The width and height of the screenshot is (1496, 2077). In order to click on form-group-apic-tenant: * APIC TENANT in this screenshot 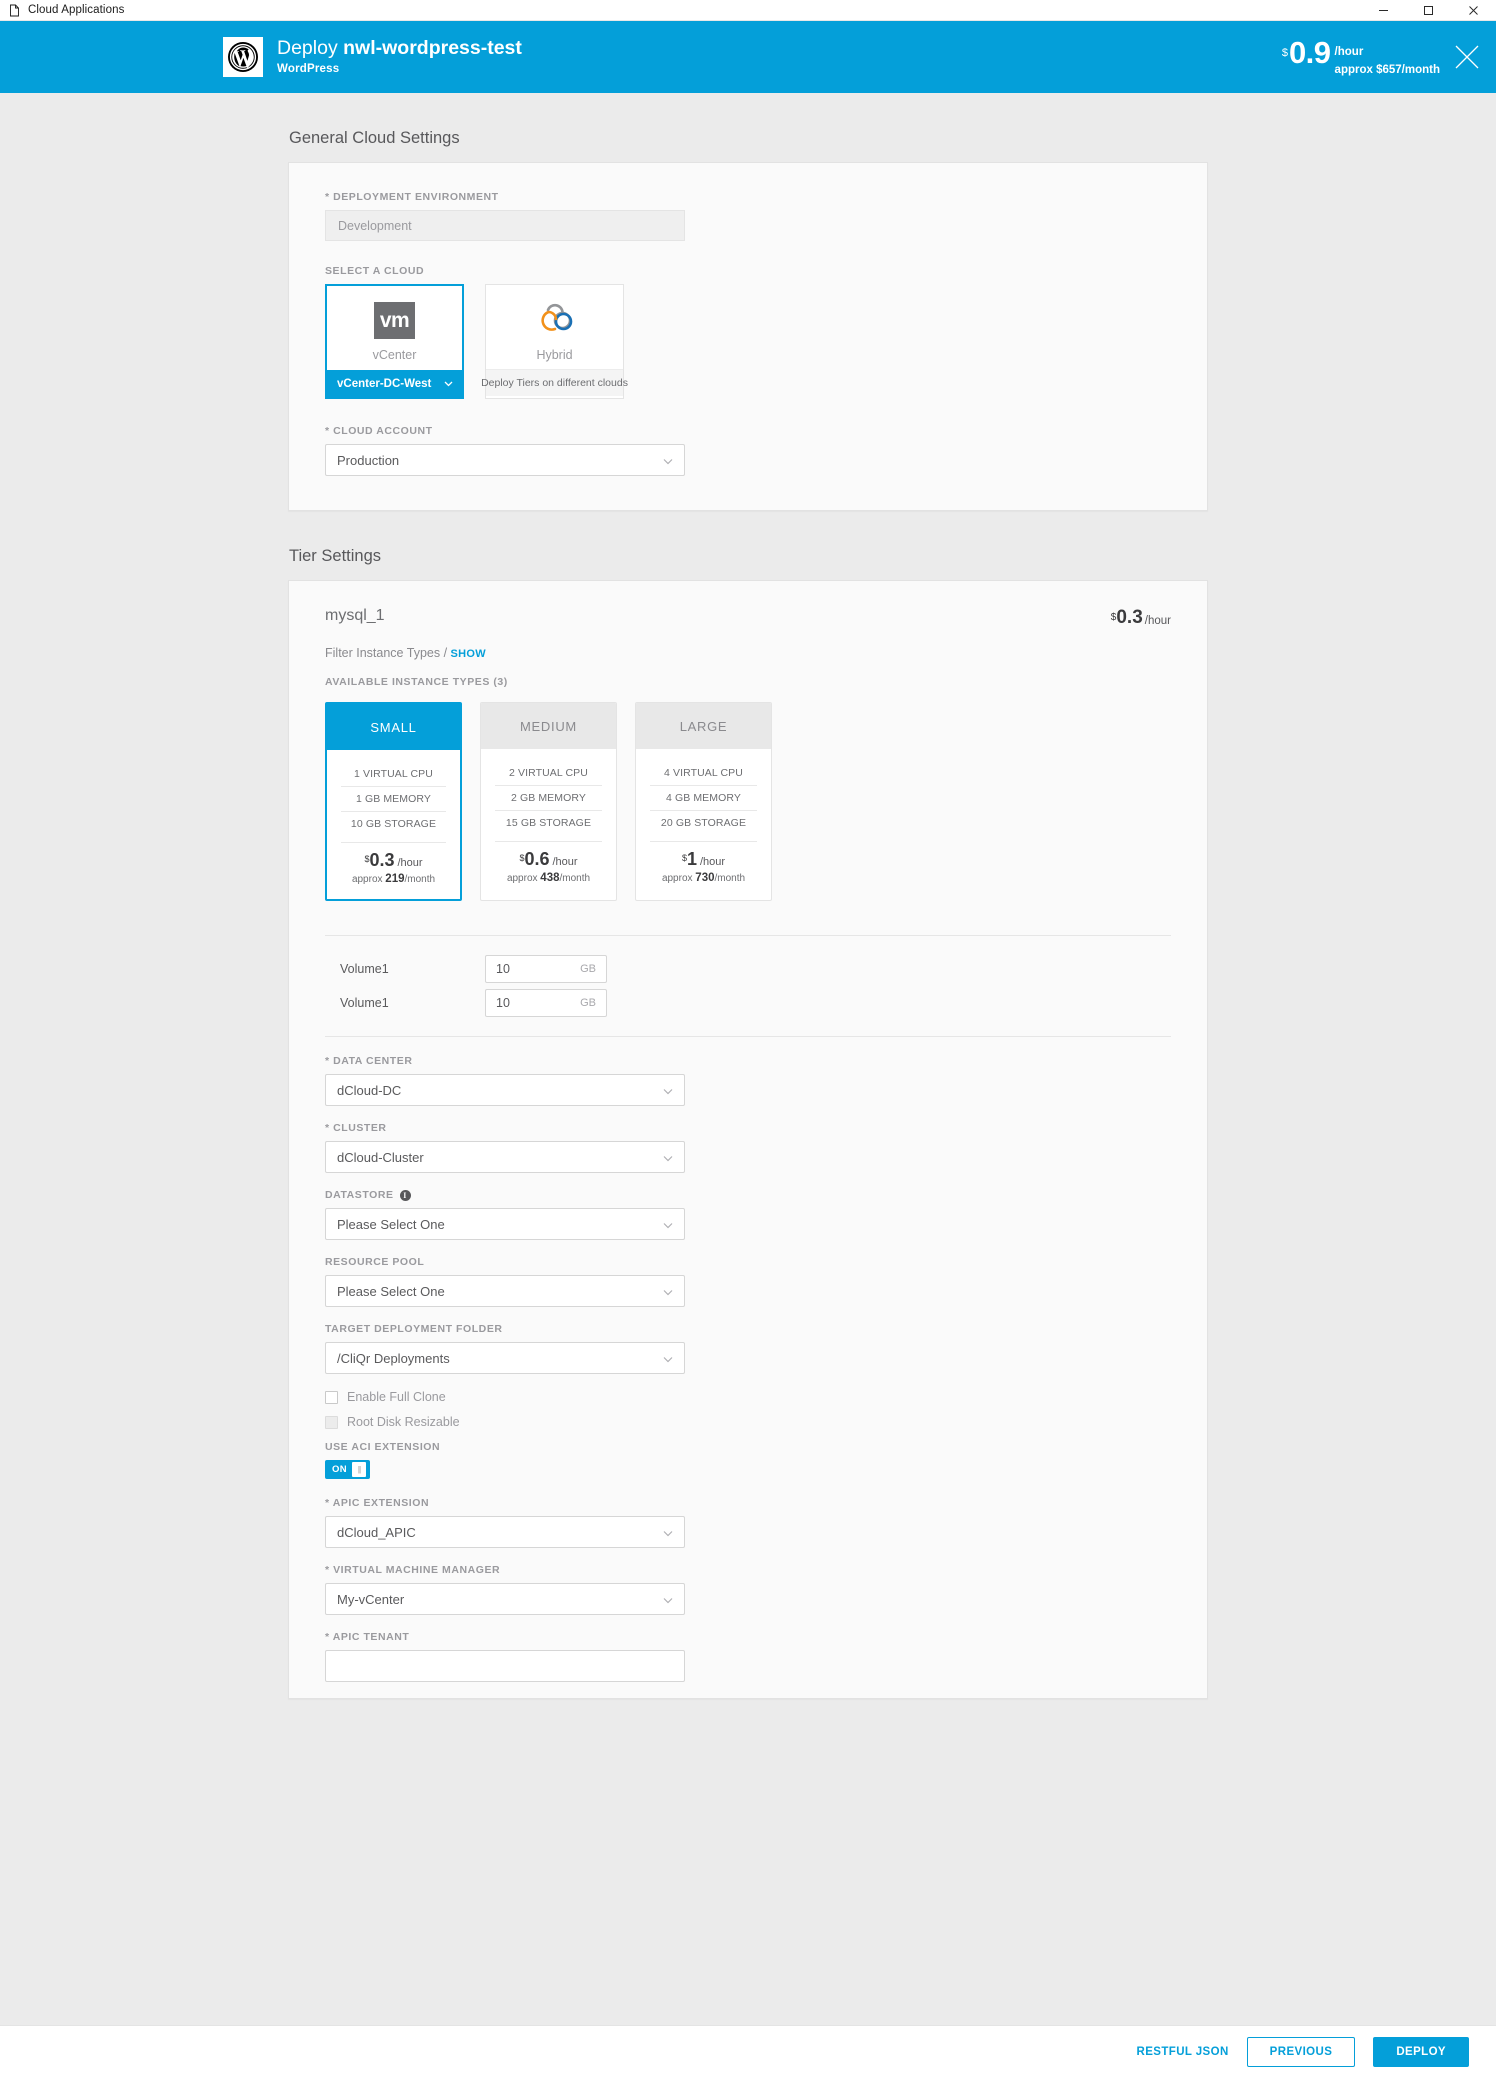, I will do `click(748, 1656)`.